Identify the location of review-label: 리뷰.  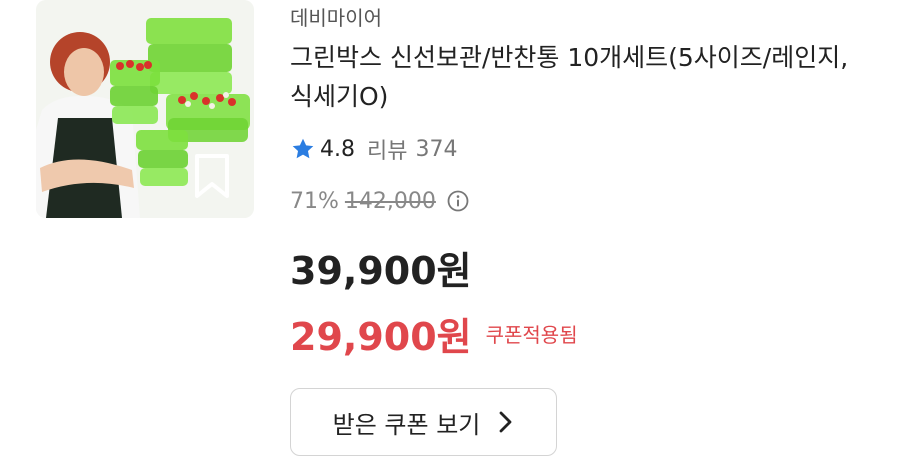
(387, 151).